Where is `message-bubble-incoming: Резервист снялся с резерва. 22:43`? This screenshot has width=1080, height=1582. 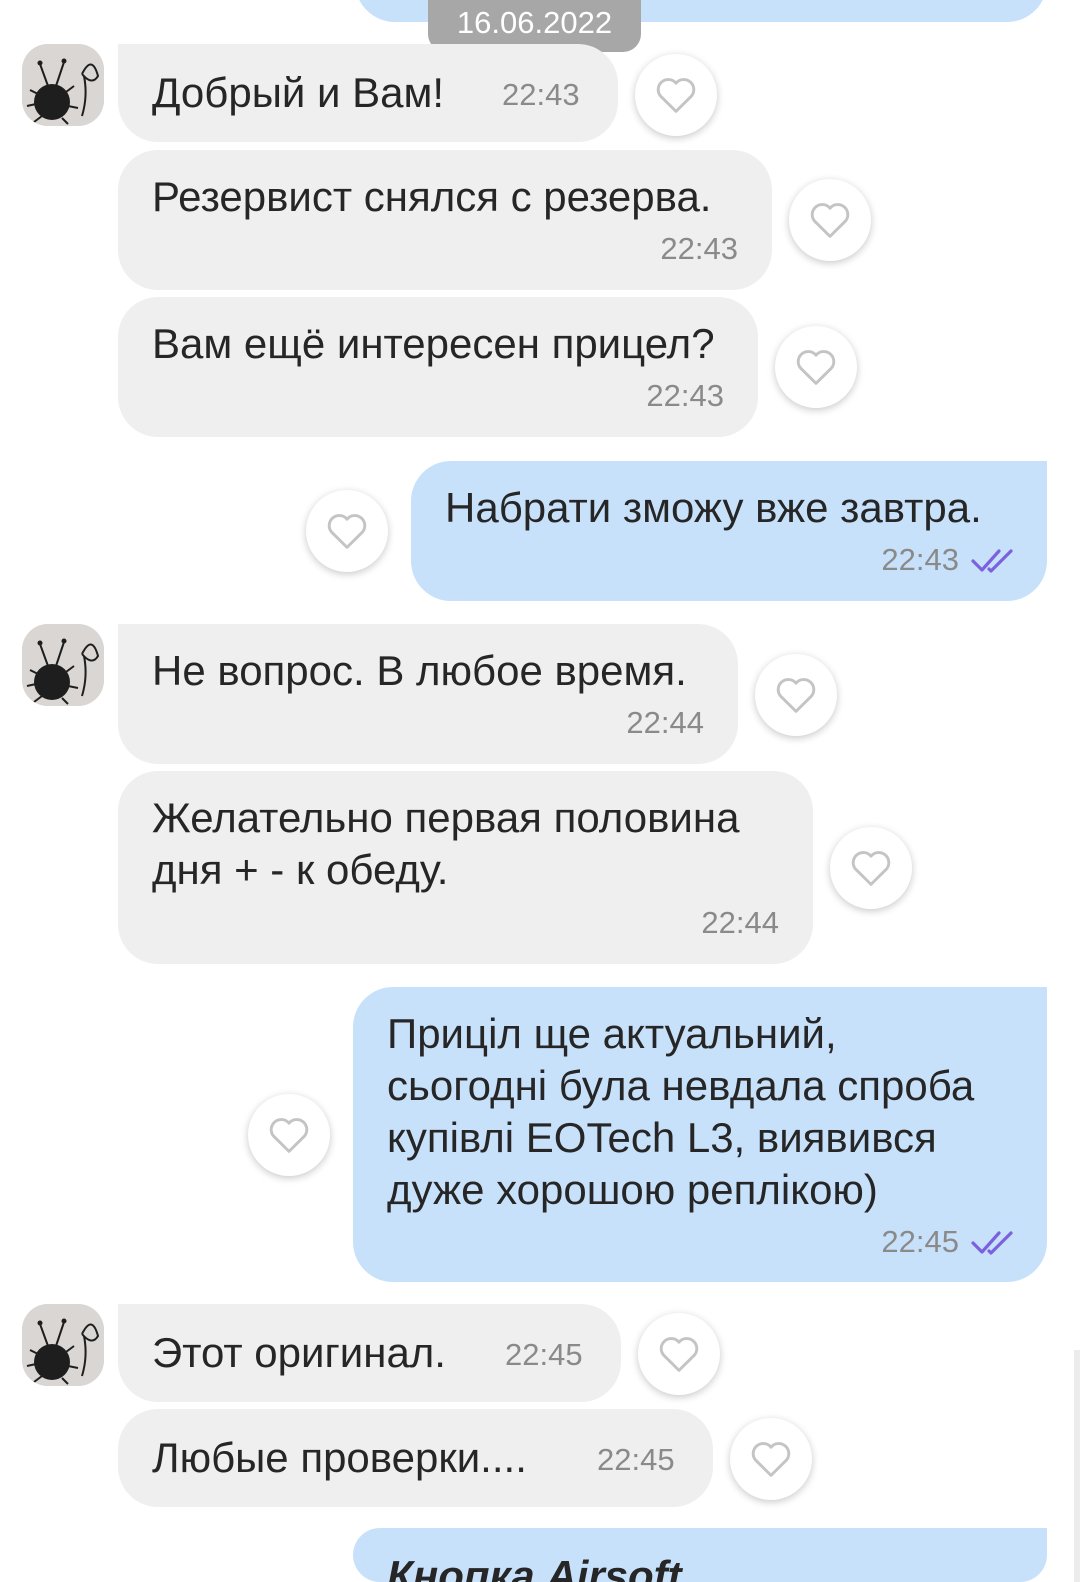 message-bubble-incoming: Резервист снялся с резерва. 22:43 is located at coordinates (445, 220).